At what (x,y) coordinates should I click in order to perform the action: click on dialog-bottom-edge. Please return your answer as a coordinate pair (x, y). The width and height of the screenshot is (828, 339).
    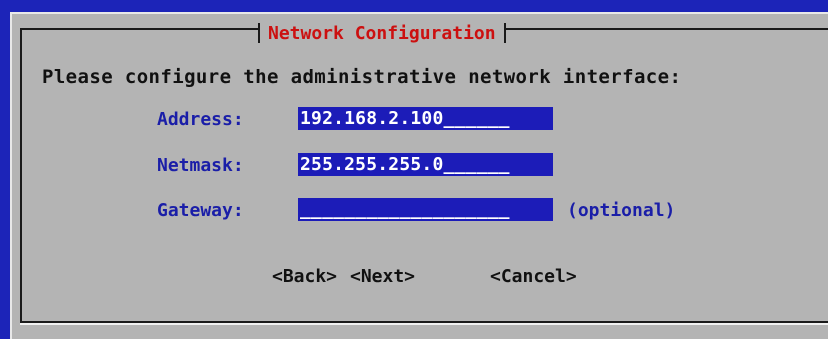
    Looking at the image, I should click on (424, 324).